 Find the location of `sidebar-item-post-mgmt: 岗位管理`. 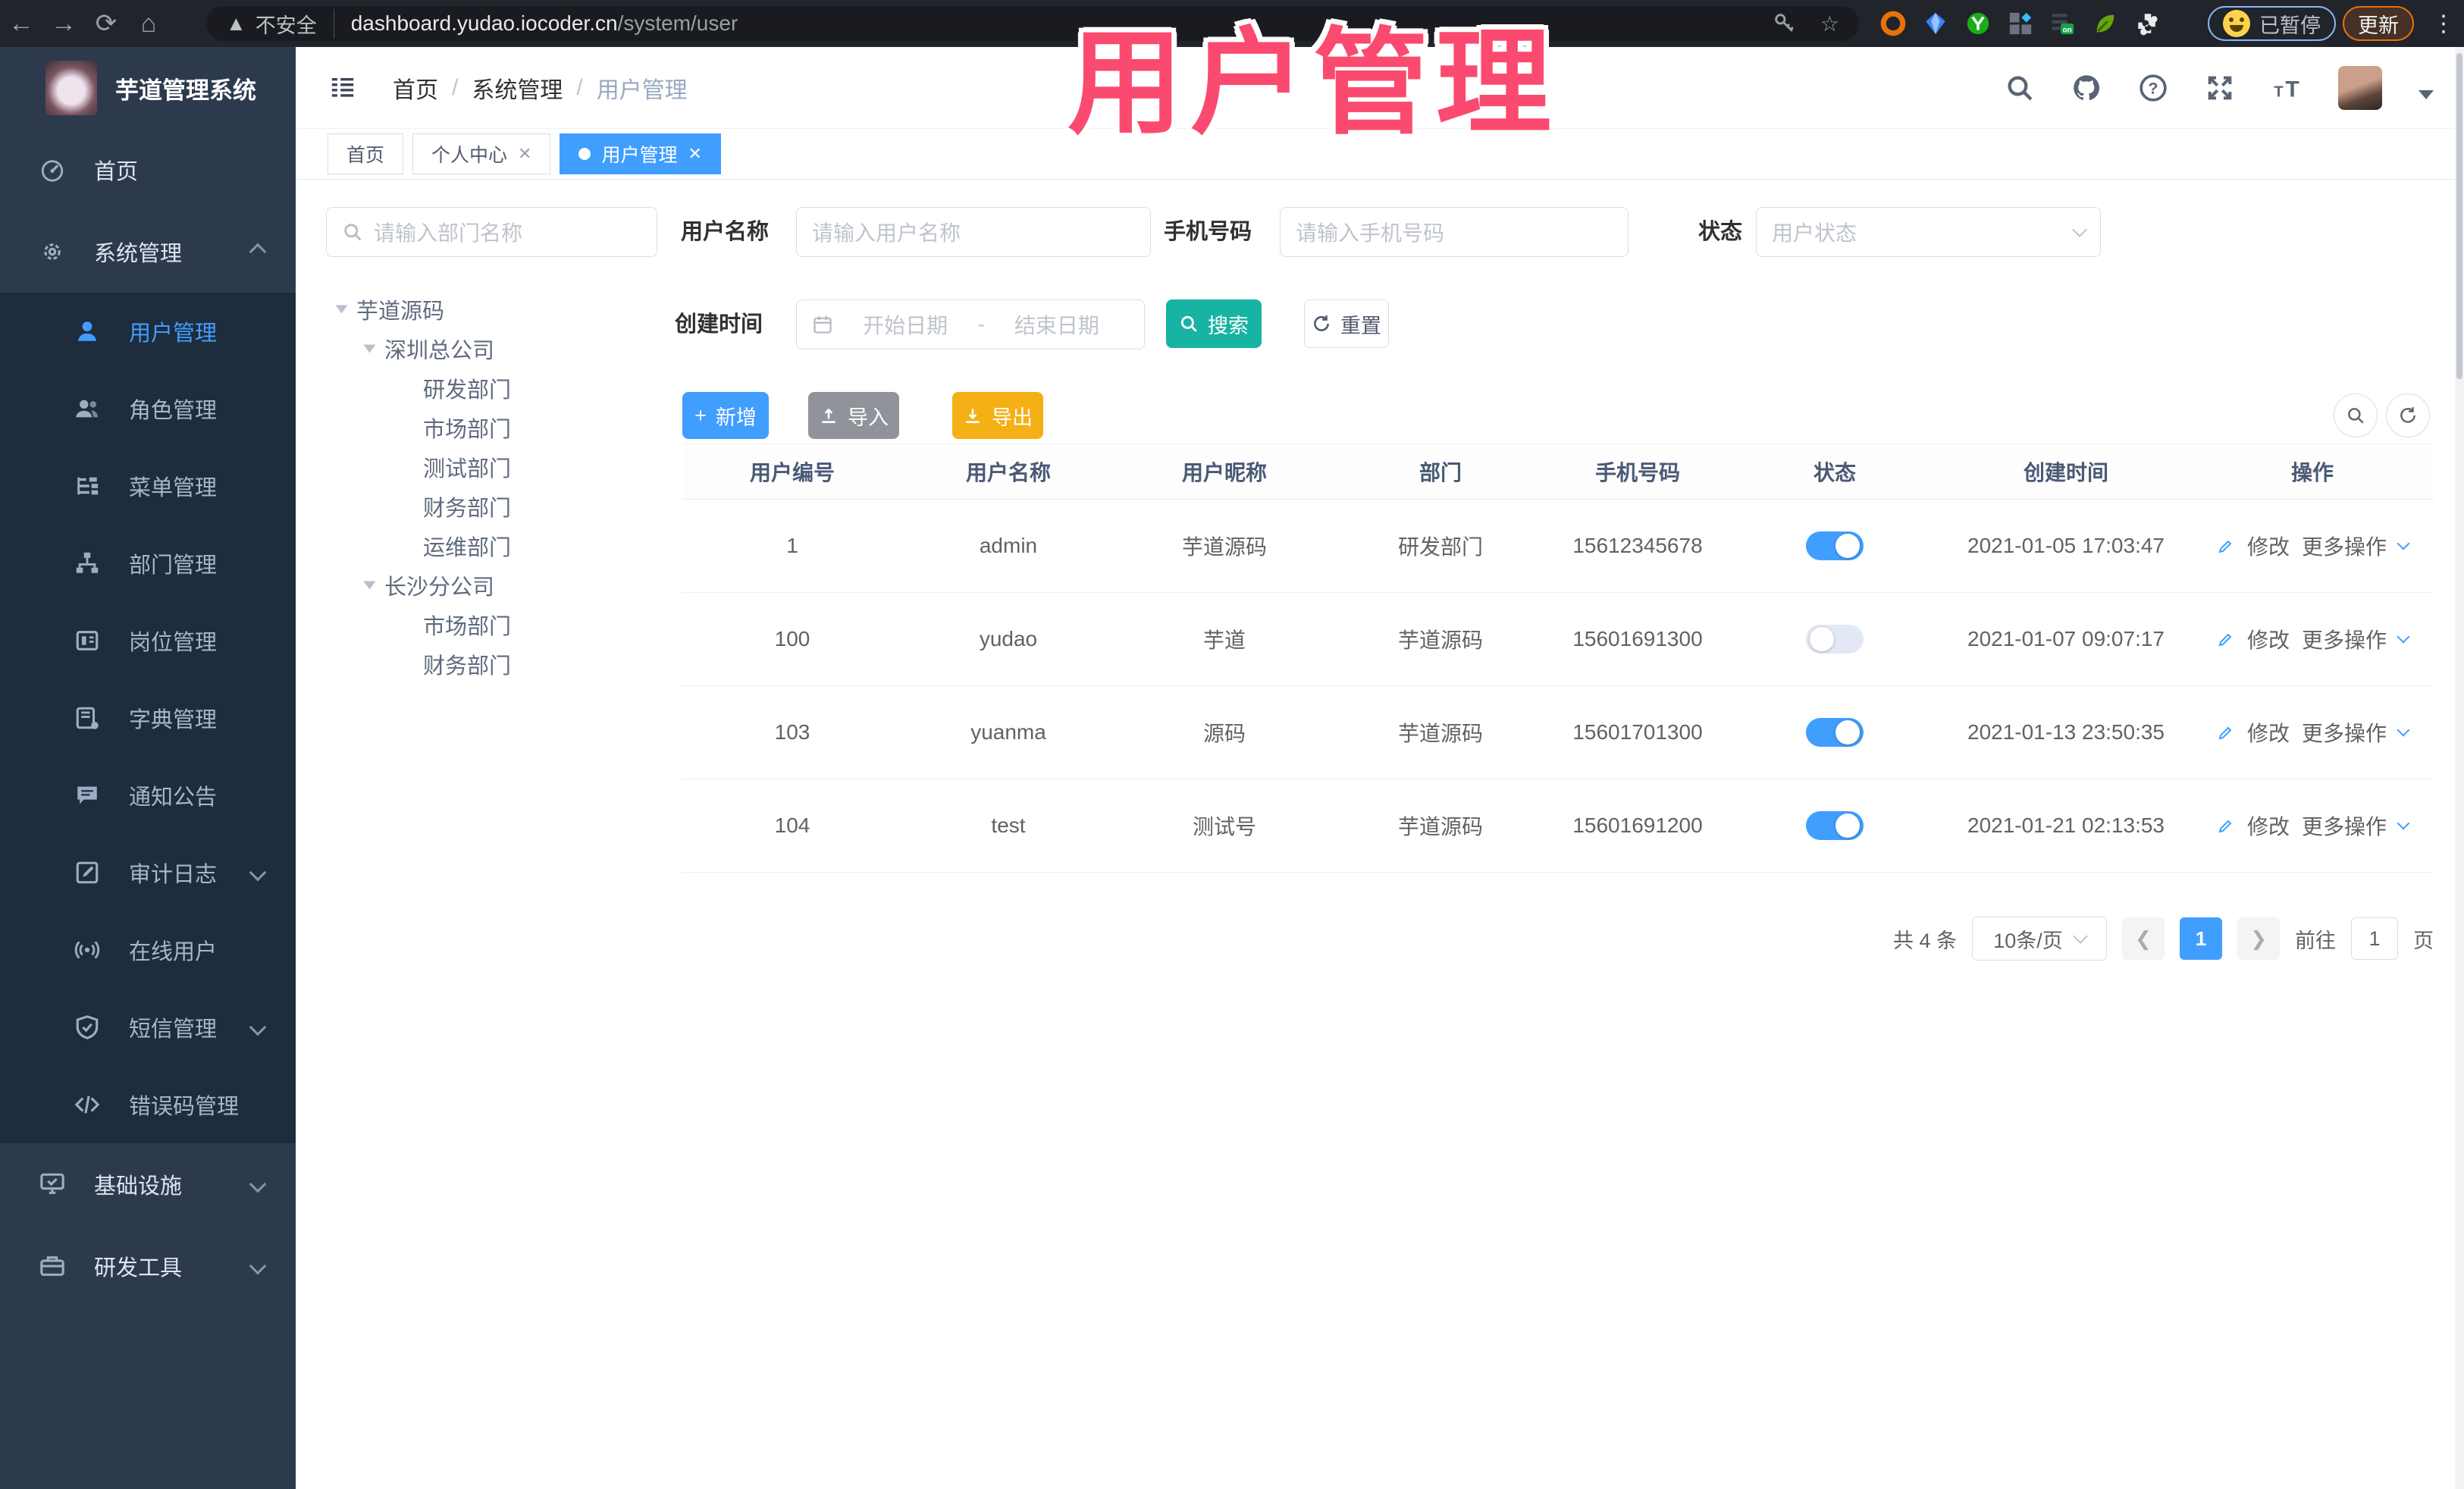

sidebar-item-post-mgmt: 岗位管理 is located at coordinates (148, 640).